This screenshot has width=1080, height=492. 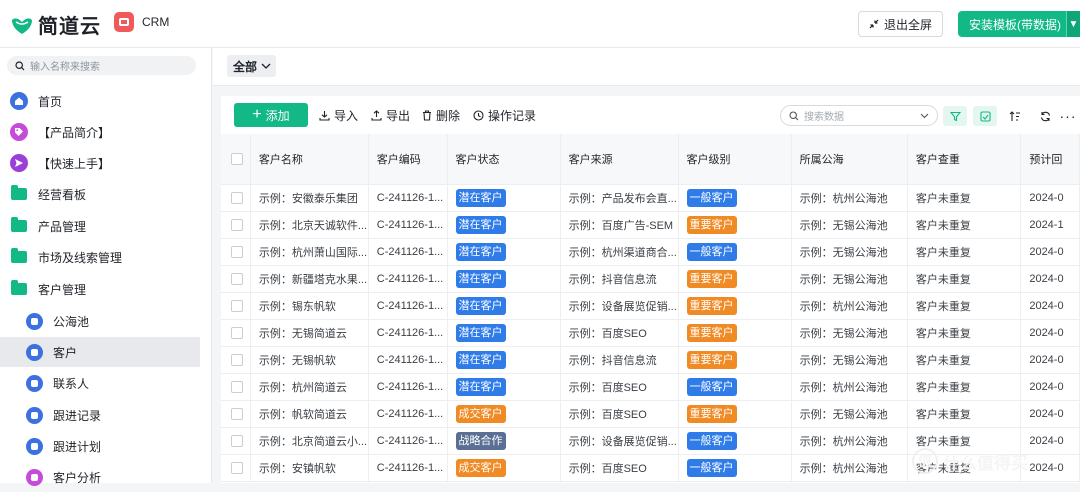 I want to click on column-header: 所属公海, so click(x=849, y=159).